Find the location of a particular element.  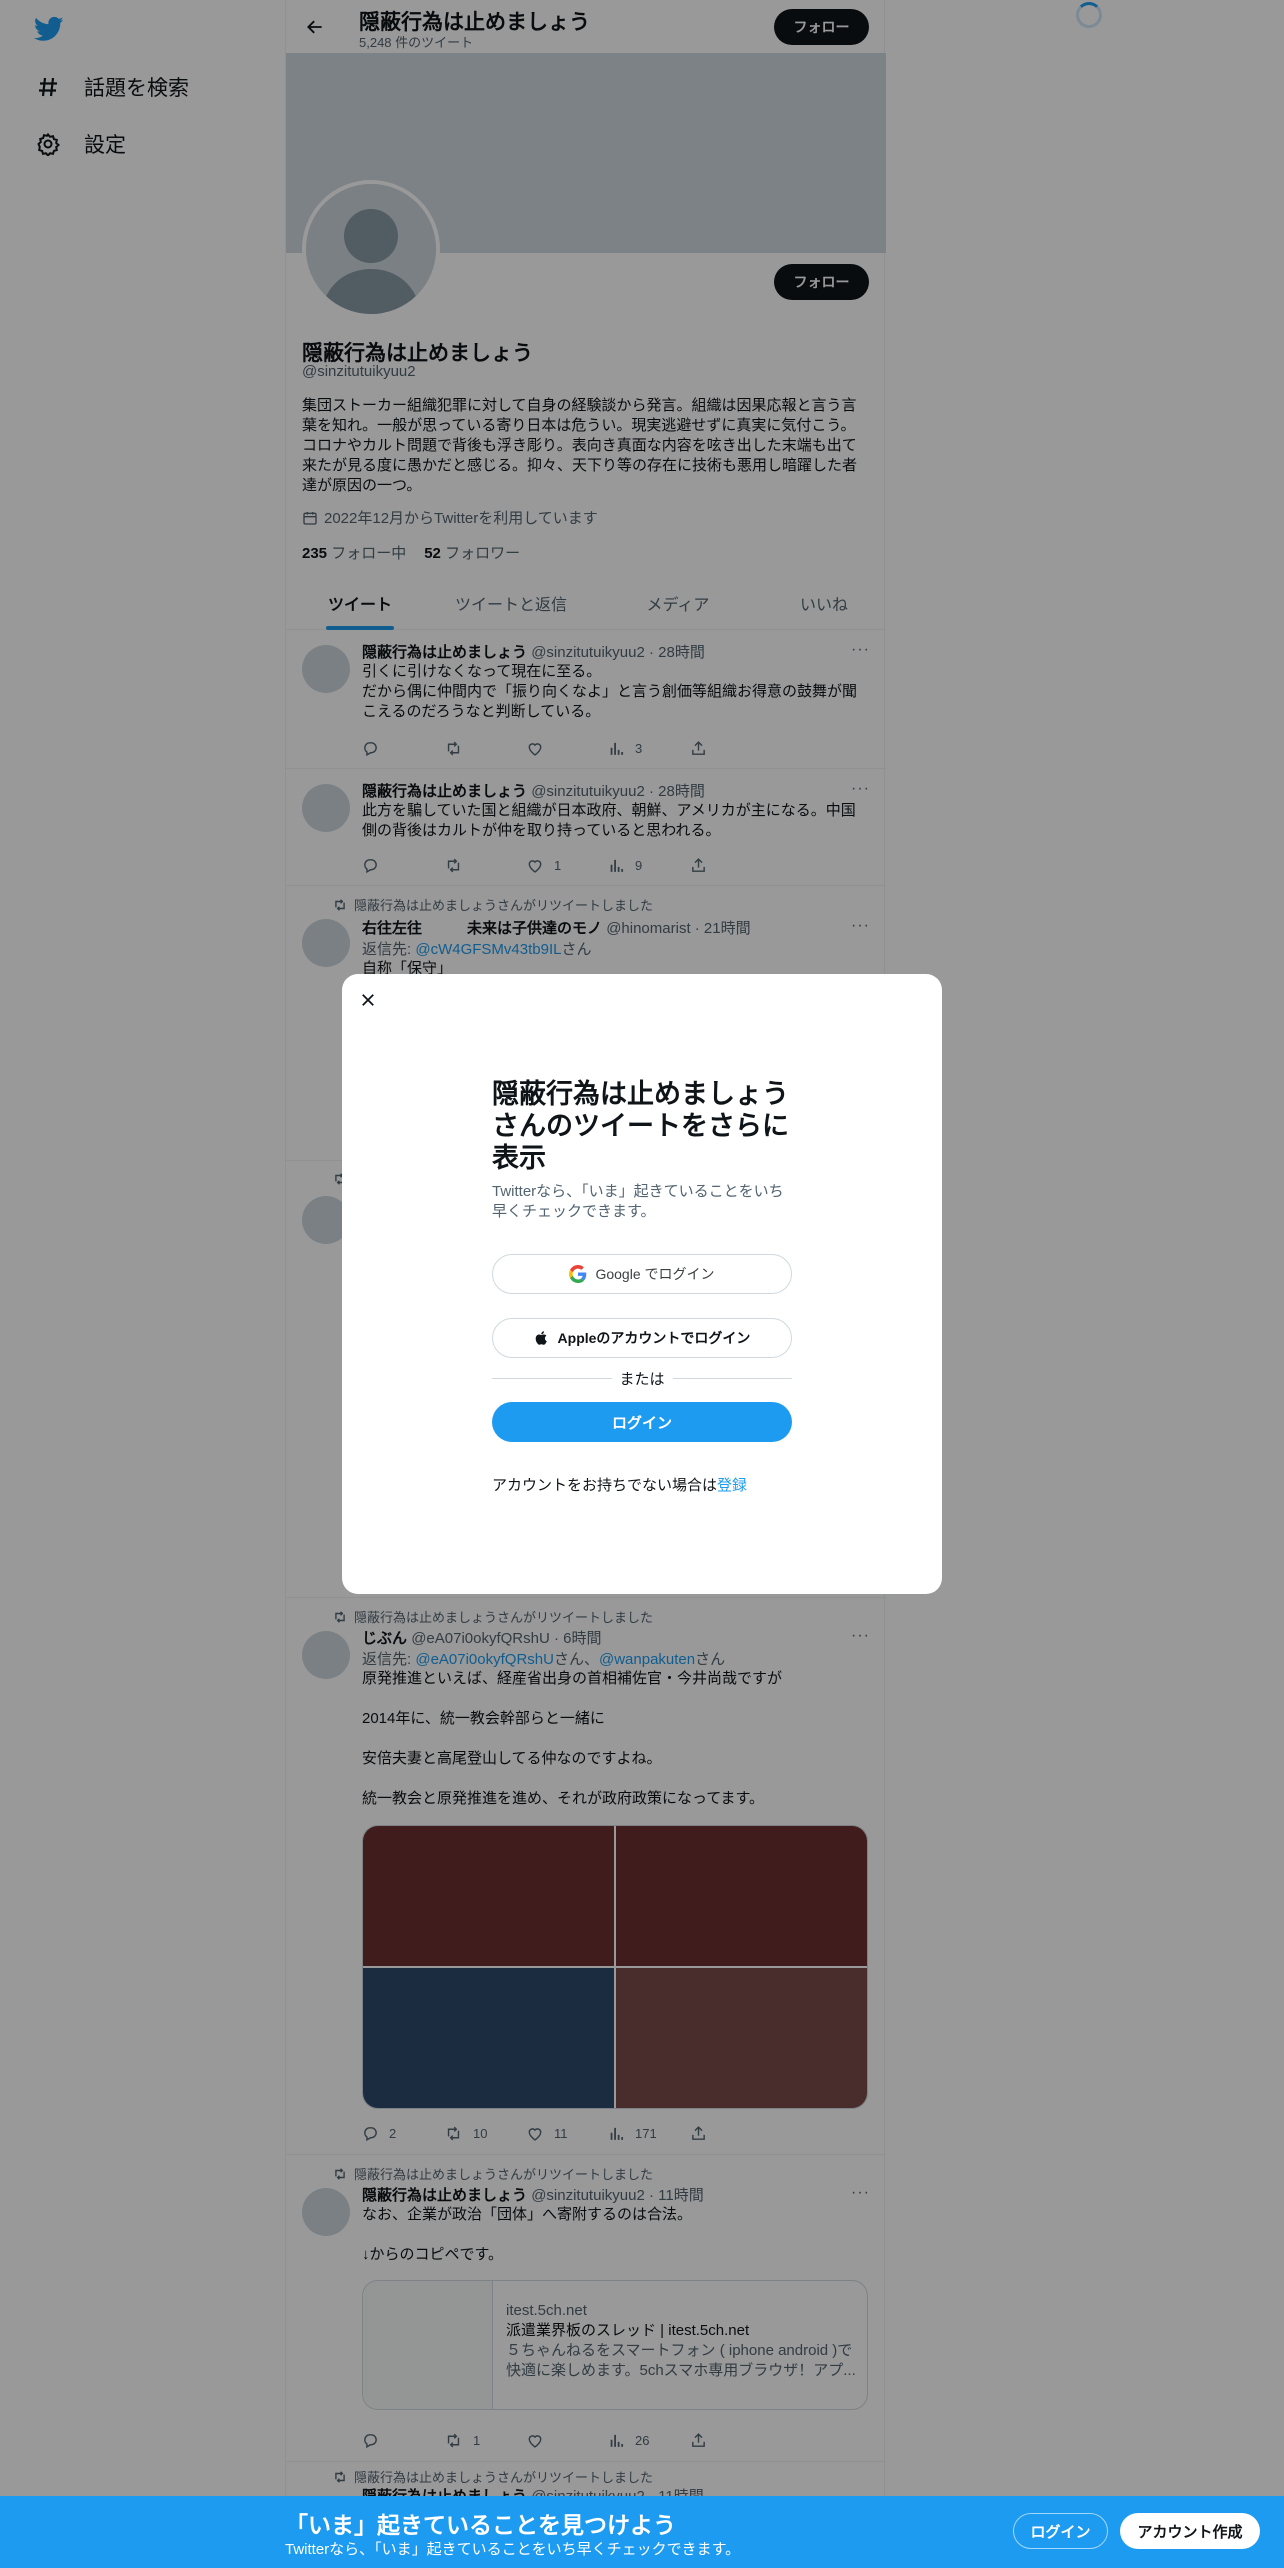

google-logo-icon is located at coordinates (578, 1274).